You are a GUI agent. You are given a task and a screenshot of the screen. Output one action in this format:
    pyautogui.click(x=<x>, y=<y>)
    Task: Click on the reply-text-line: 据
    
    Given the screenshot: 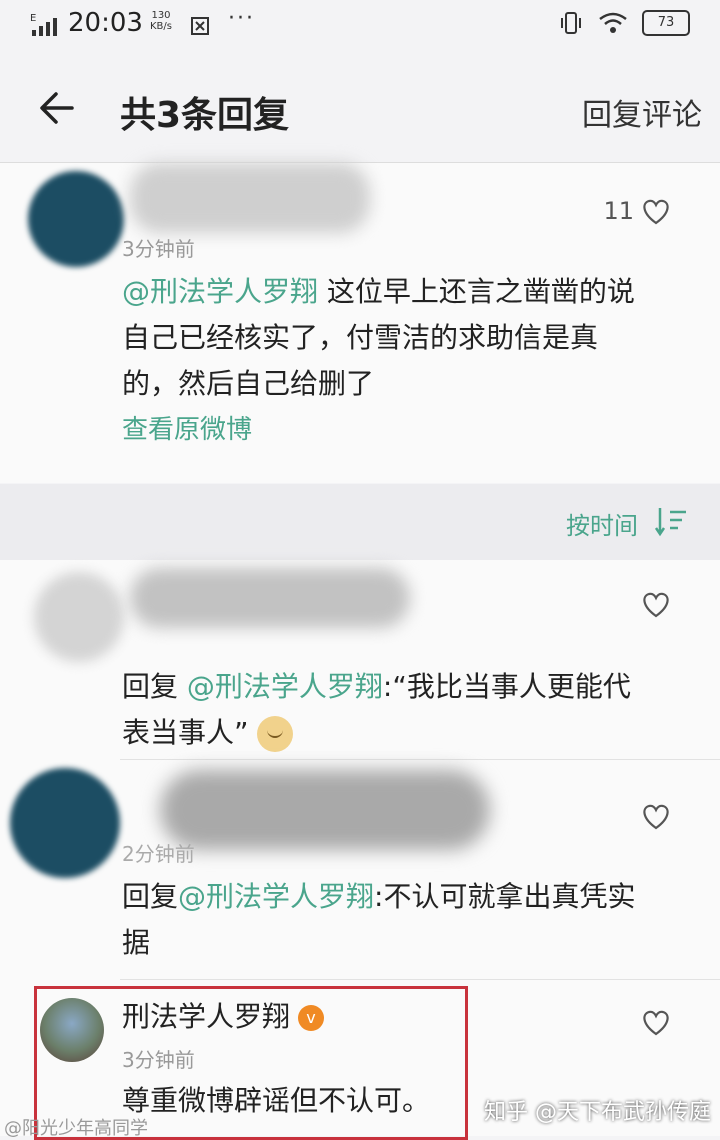 What is the action you would take?
    pyautogui.click(x=136, y=942)
    